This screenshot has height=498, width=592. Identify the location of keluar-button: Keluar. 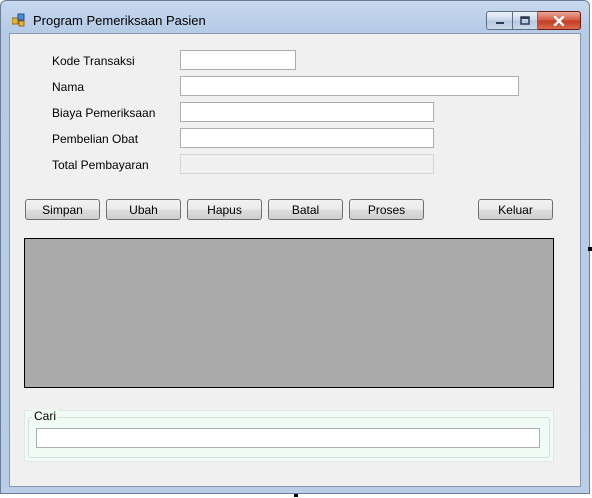
(515, 209).